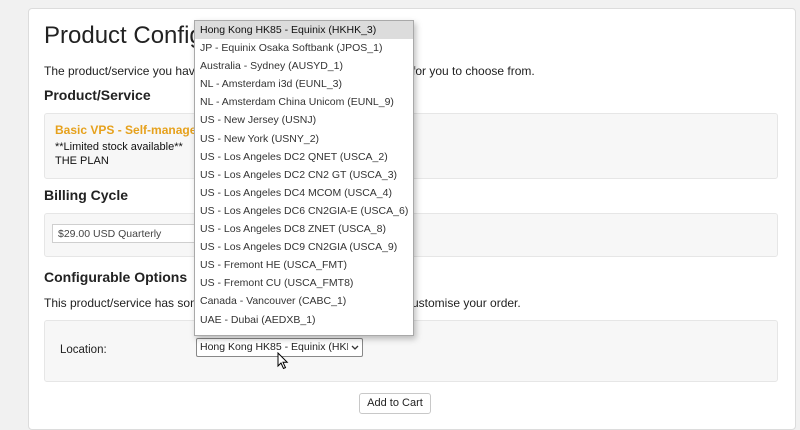 This screenshot has height=430, width=800. I want to click on add-to-cart-button: Add to Cart, so click(395, 403).